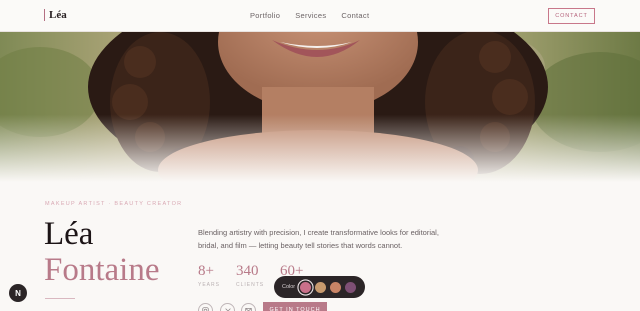 The height and width of the screenshot is (311, 640). I want to click on x-icon, so click(227, 307).